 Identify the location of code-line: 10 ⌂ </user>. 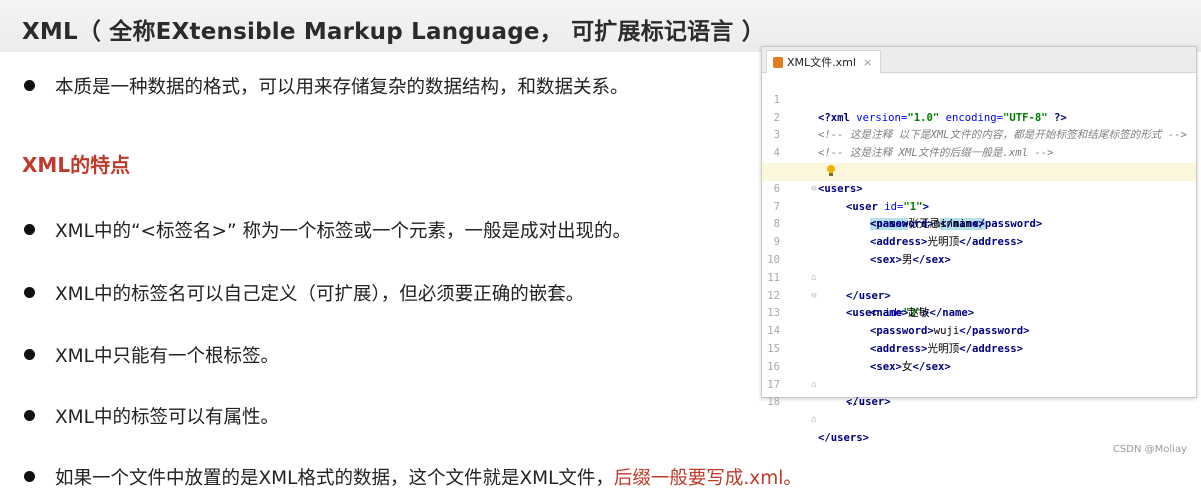
(979, 268).